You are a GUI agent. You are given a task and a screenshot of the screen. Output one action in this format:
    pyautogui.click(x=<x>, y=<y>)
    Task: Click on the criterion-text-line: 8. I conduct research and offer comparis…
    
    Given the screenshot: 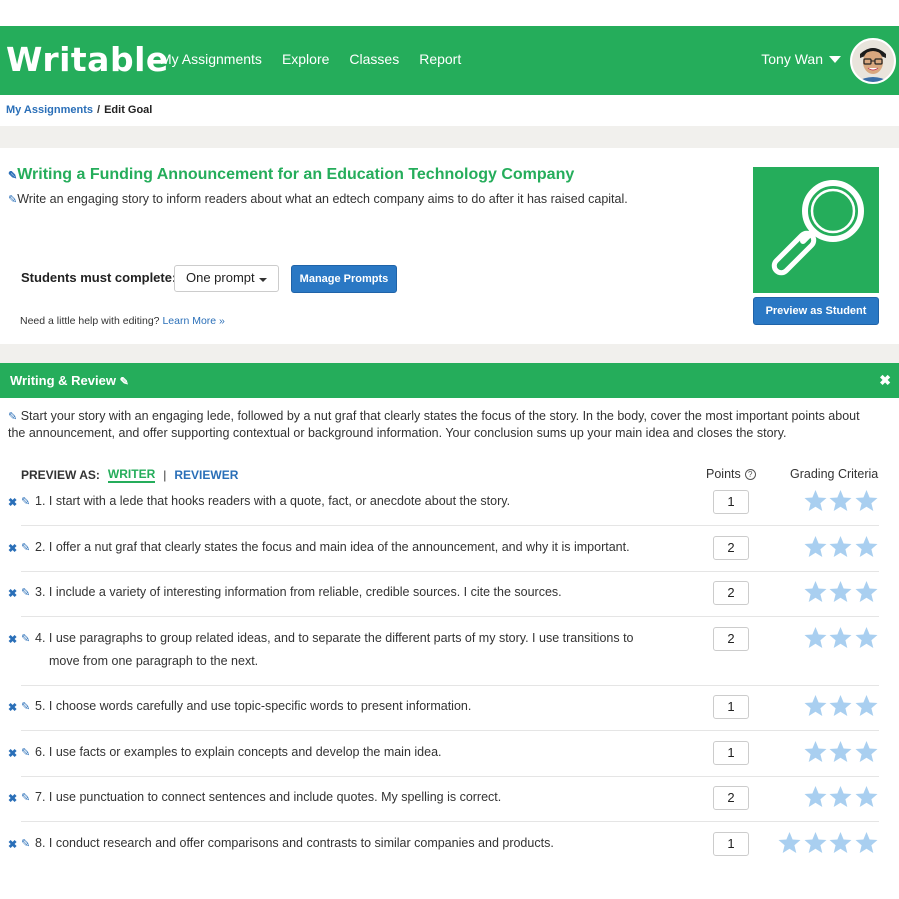 What is the action you would take?
    pyautogui.click(x=294, y=843)
    